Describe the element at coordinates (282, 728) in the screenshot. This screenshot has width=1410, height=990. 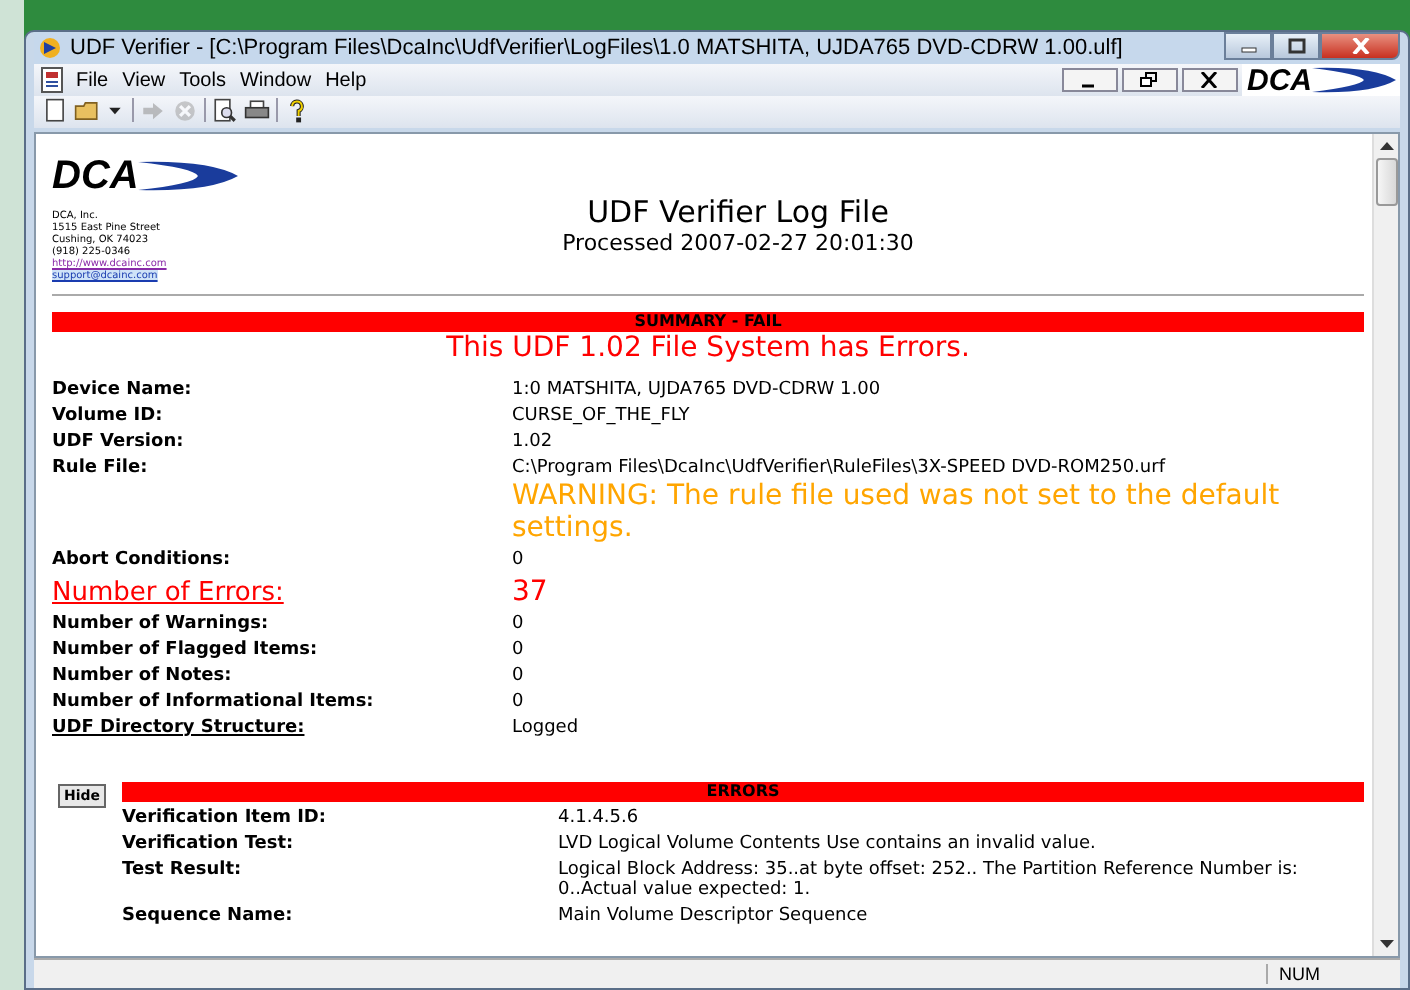
I see `field-label: UDF Directory Structure:` at that location.